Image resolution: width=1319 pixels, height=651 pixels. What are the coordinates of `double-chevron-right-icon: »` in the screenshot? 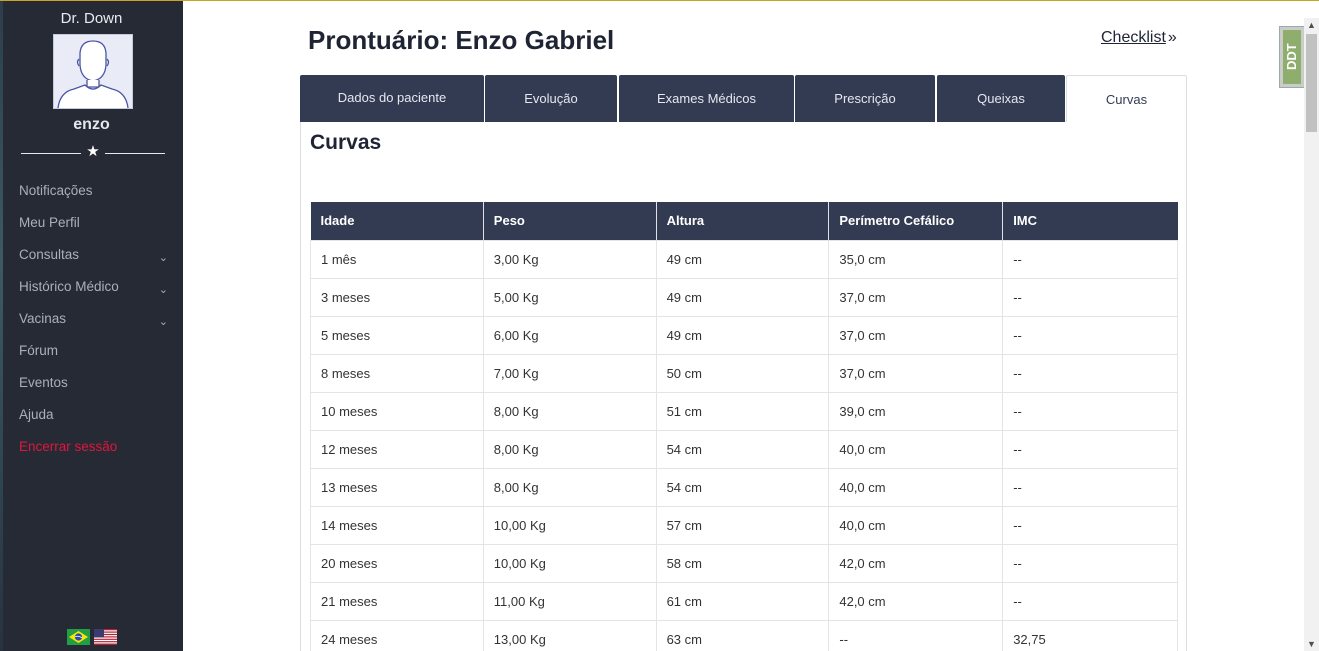 It's located at (1172, 37).